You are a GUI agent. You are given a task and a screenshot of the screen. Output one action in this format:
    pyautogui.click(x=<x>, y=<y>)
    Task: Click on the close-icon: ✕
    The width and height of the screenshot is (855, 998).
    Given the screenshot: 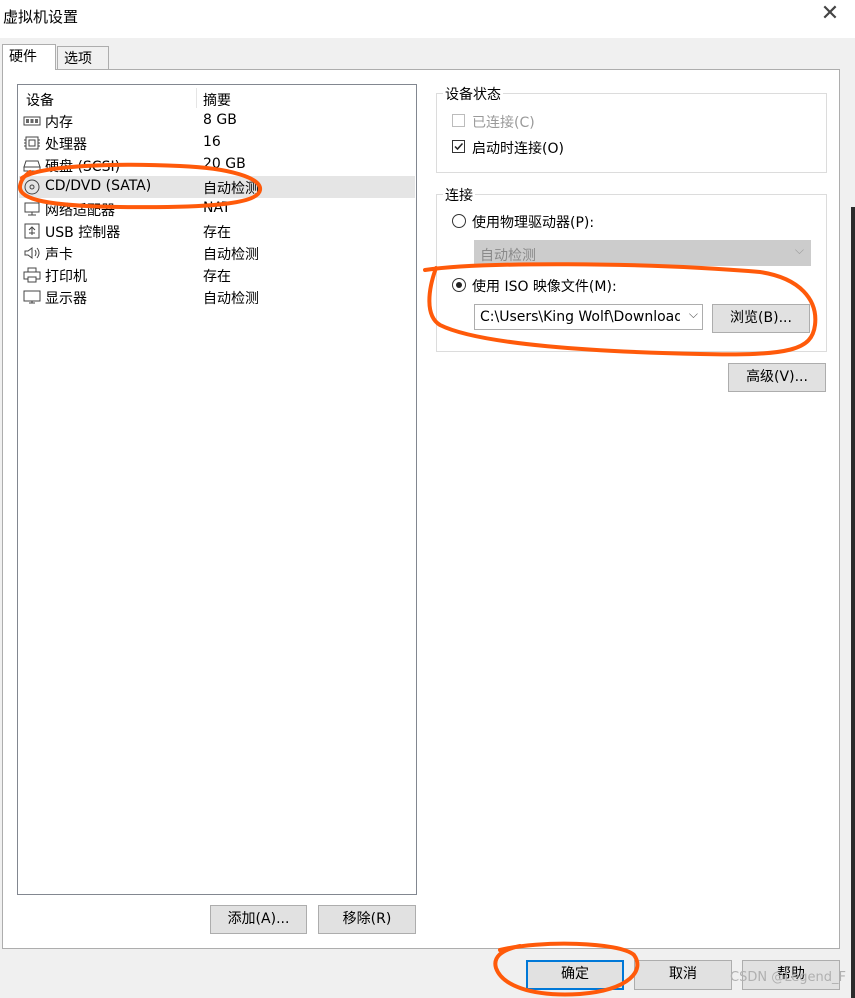 What is the action you would take?
    pyautogui.click(x=830, y=14)
    